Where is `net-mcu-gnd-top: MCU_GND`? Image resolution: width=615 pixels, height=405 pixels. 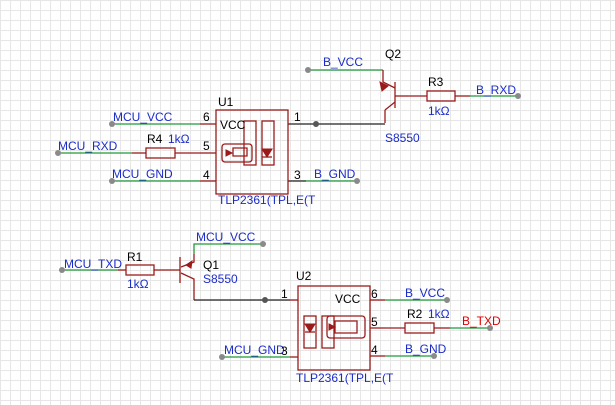 net-mcu-gnd-top: MCU_GND is located at coordinates (154, 175).